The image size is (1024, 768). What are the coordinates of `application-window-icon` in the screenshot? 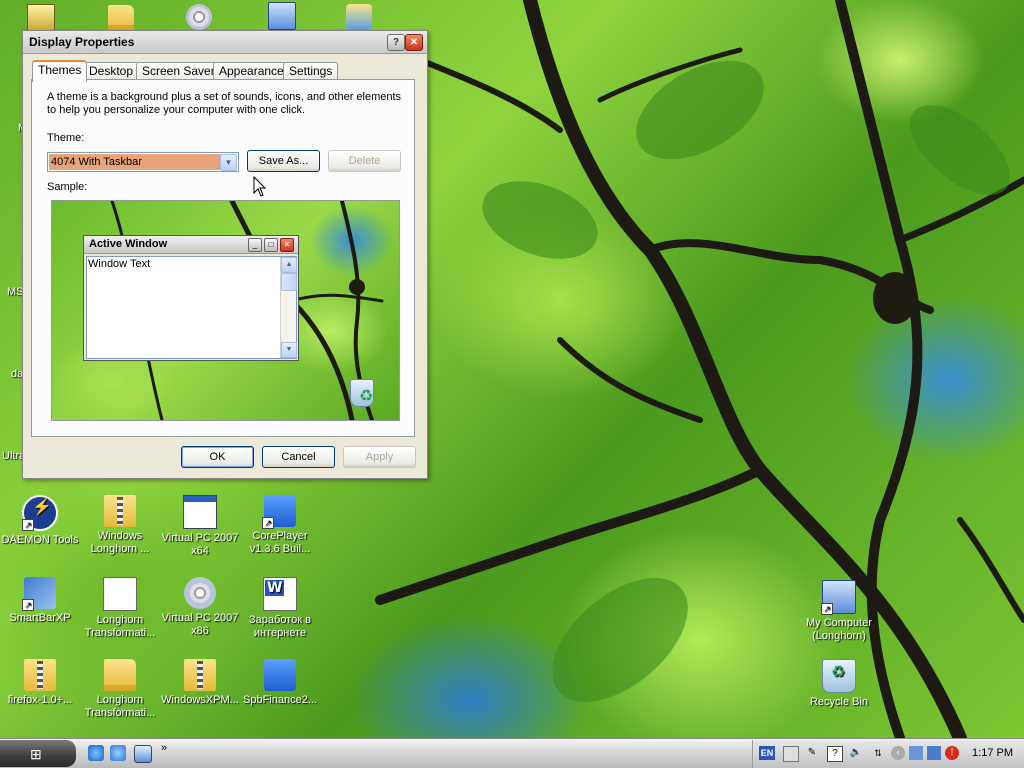 It's located at (200, 512).